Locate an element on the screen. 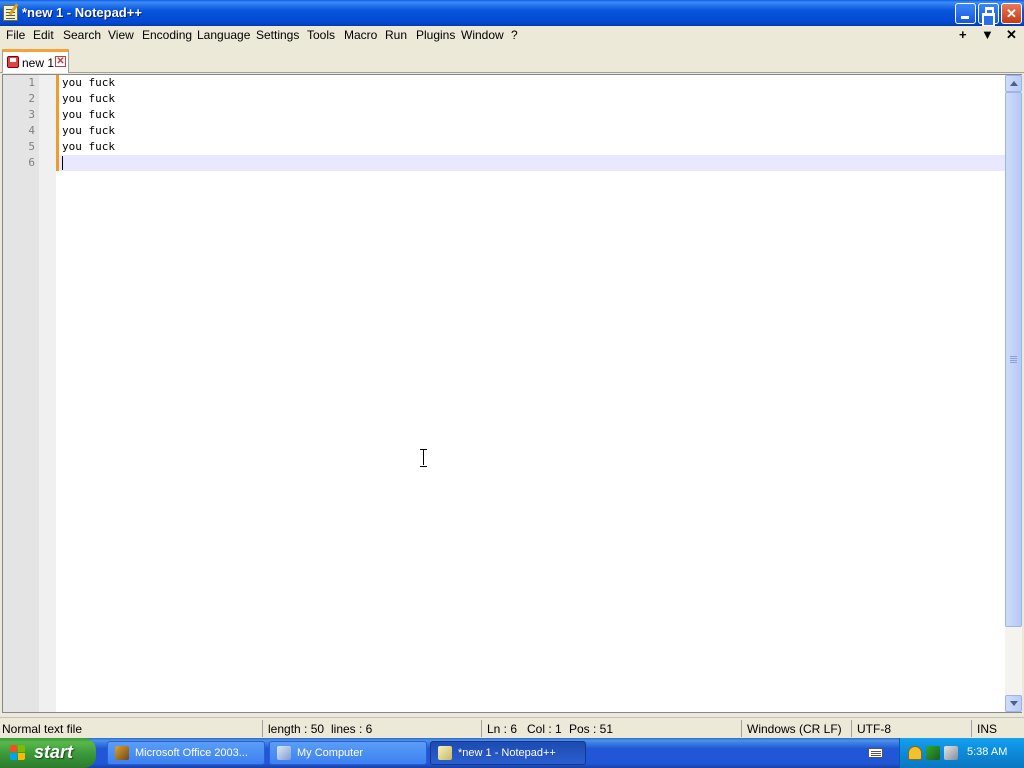  start-label: start is located at coordinates (54, 752).